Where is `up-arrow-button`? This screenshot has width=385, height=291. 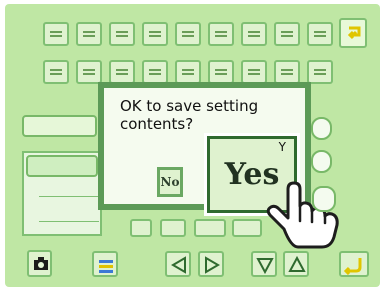 up-arrow-button is located at coordinates (296, 264).